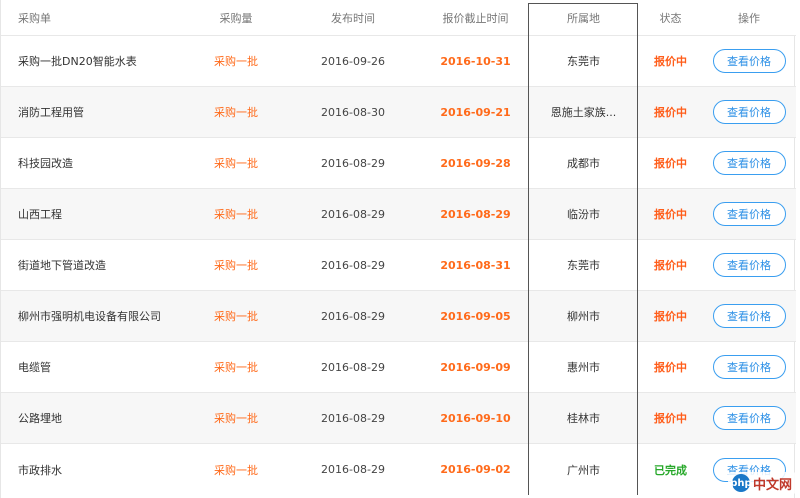  What do you see at coordinates (475, 265) in the screenshot?
I see `row-deadline: 2016-08-31` at bounding box center [475, 265].